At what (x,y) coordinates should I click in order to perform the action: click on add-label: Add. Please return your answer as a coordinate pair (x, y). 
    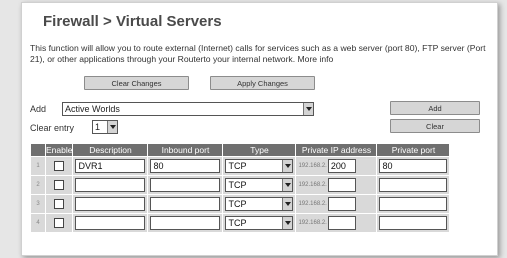
    Looking at the image, I should click on (38, 109).